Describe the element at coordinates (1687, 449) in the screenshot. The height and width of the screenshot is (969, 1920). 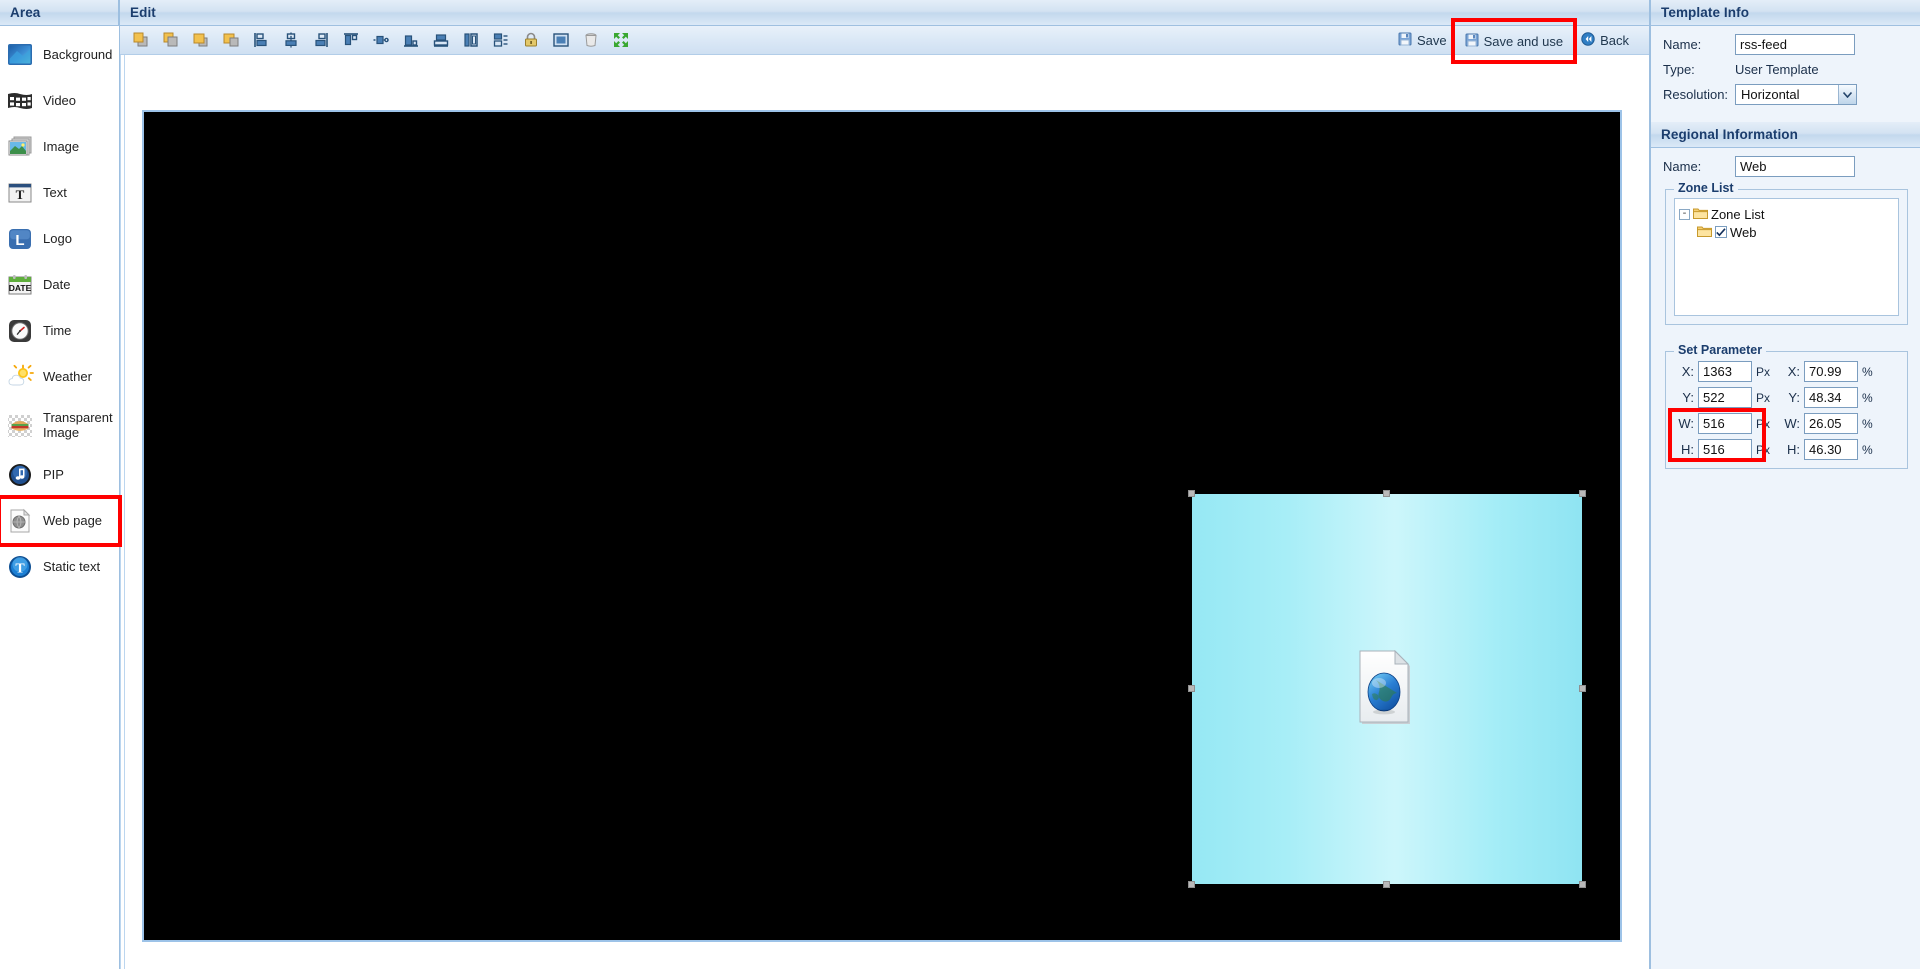
I see `param-h-label: H:` at that location.